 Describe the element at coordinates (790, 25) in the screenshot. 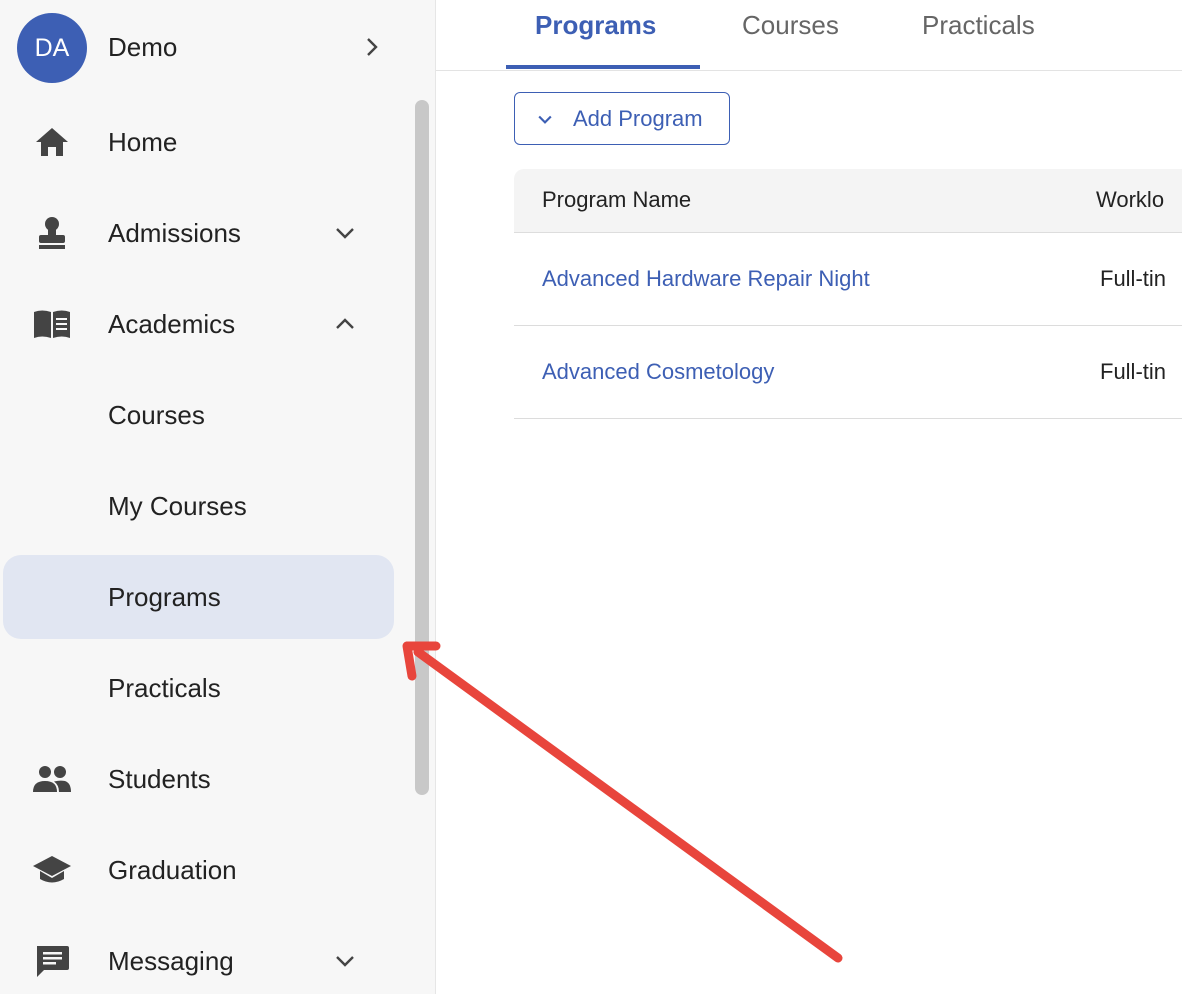

I see `tab-courses: Courses` at that location.